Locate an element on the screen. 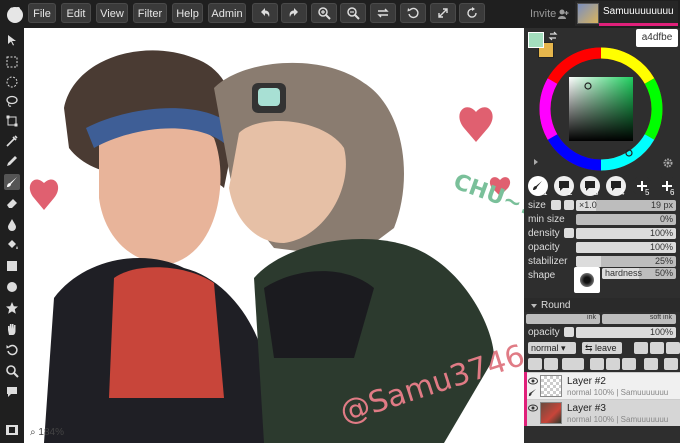 The width and height of the screenshot is (680, 443). eraser-tool is located at coordinates (12, 203).